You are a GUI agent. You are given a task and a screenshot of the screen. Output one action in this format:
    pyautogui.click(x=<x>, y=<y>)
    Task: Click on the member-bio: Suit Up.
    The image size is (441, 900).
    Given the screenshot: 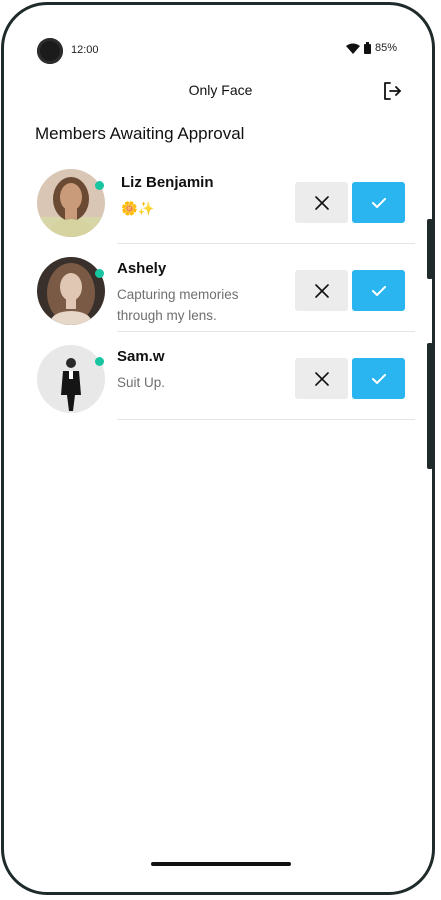 What is the action you would take?
    pyautogui.click(x=141, y=382)
    